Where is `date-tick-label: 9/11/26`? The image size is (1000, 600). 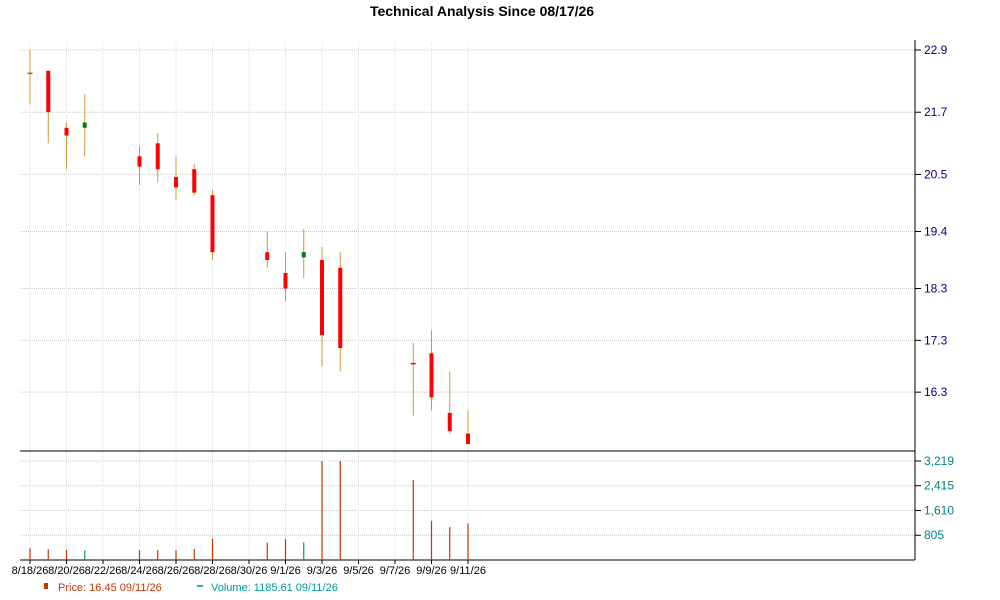 date-tick-label: 9/11/26 is located at coordinates (468, 571).